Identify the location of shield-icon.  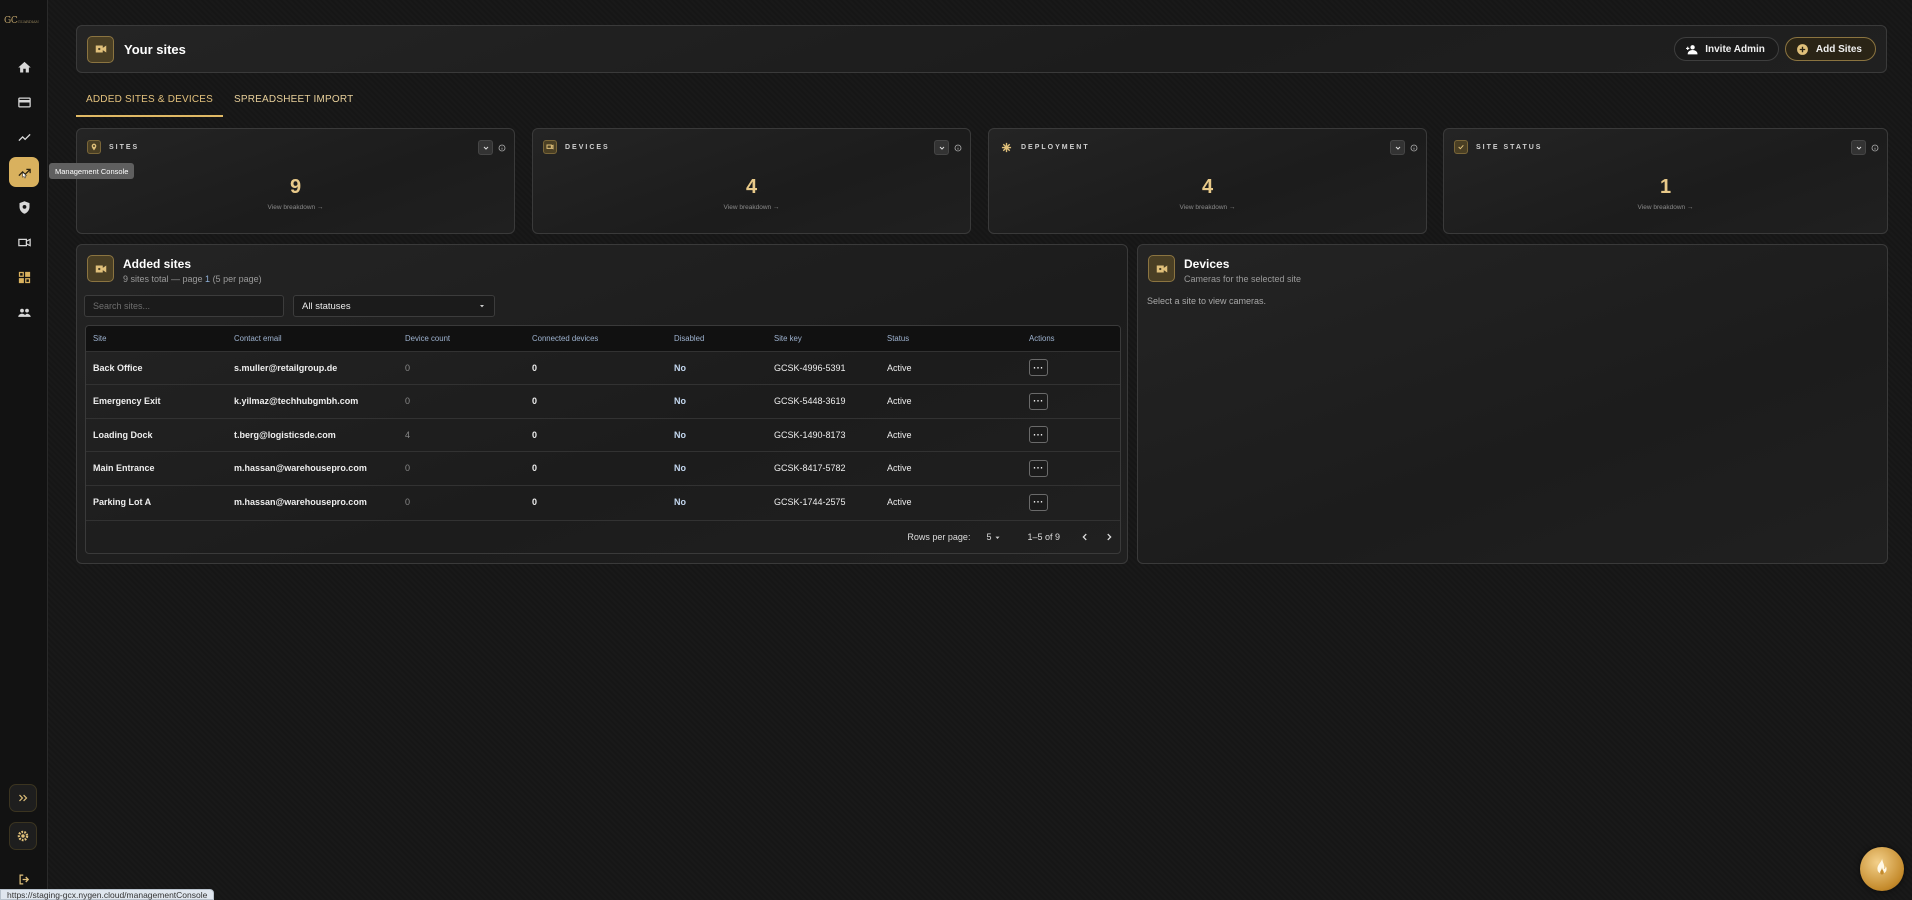
(24, 207).